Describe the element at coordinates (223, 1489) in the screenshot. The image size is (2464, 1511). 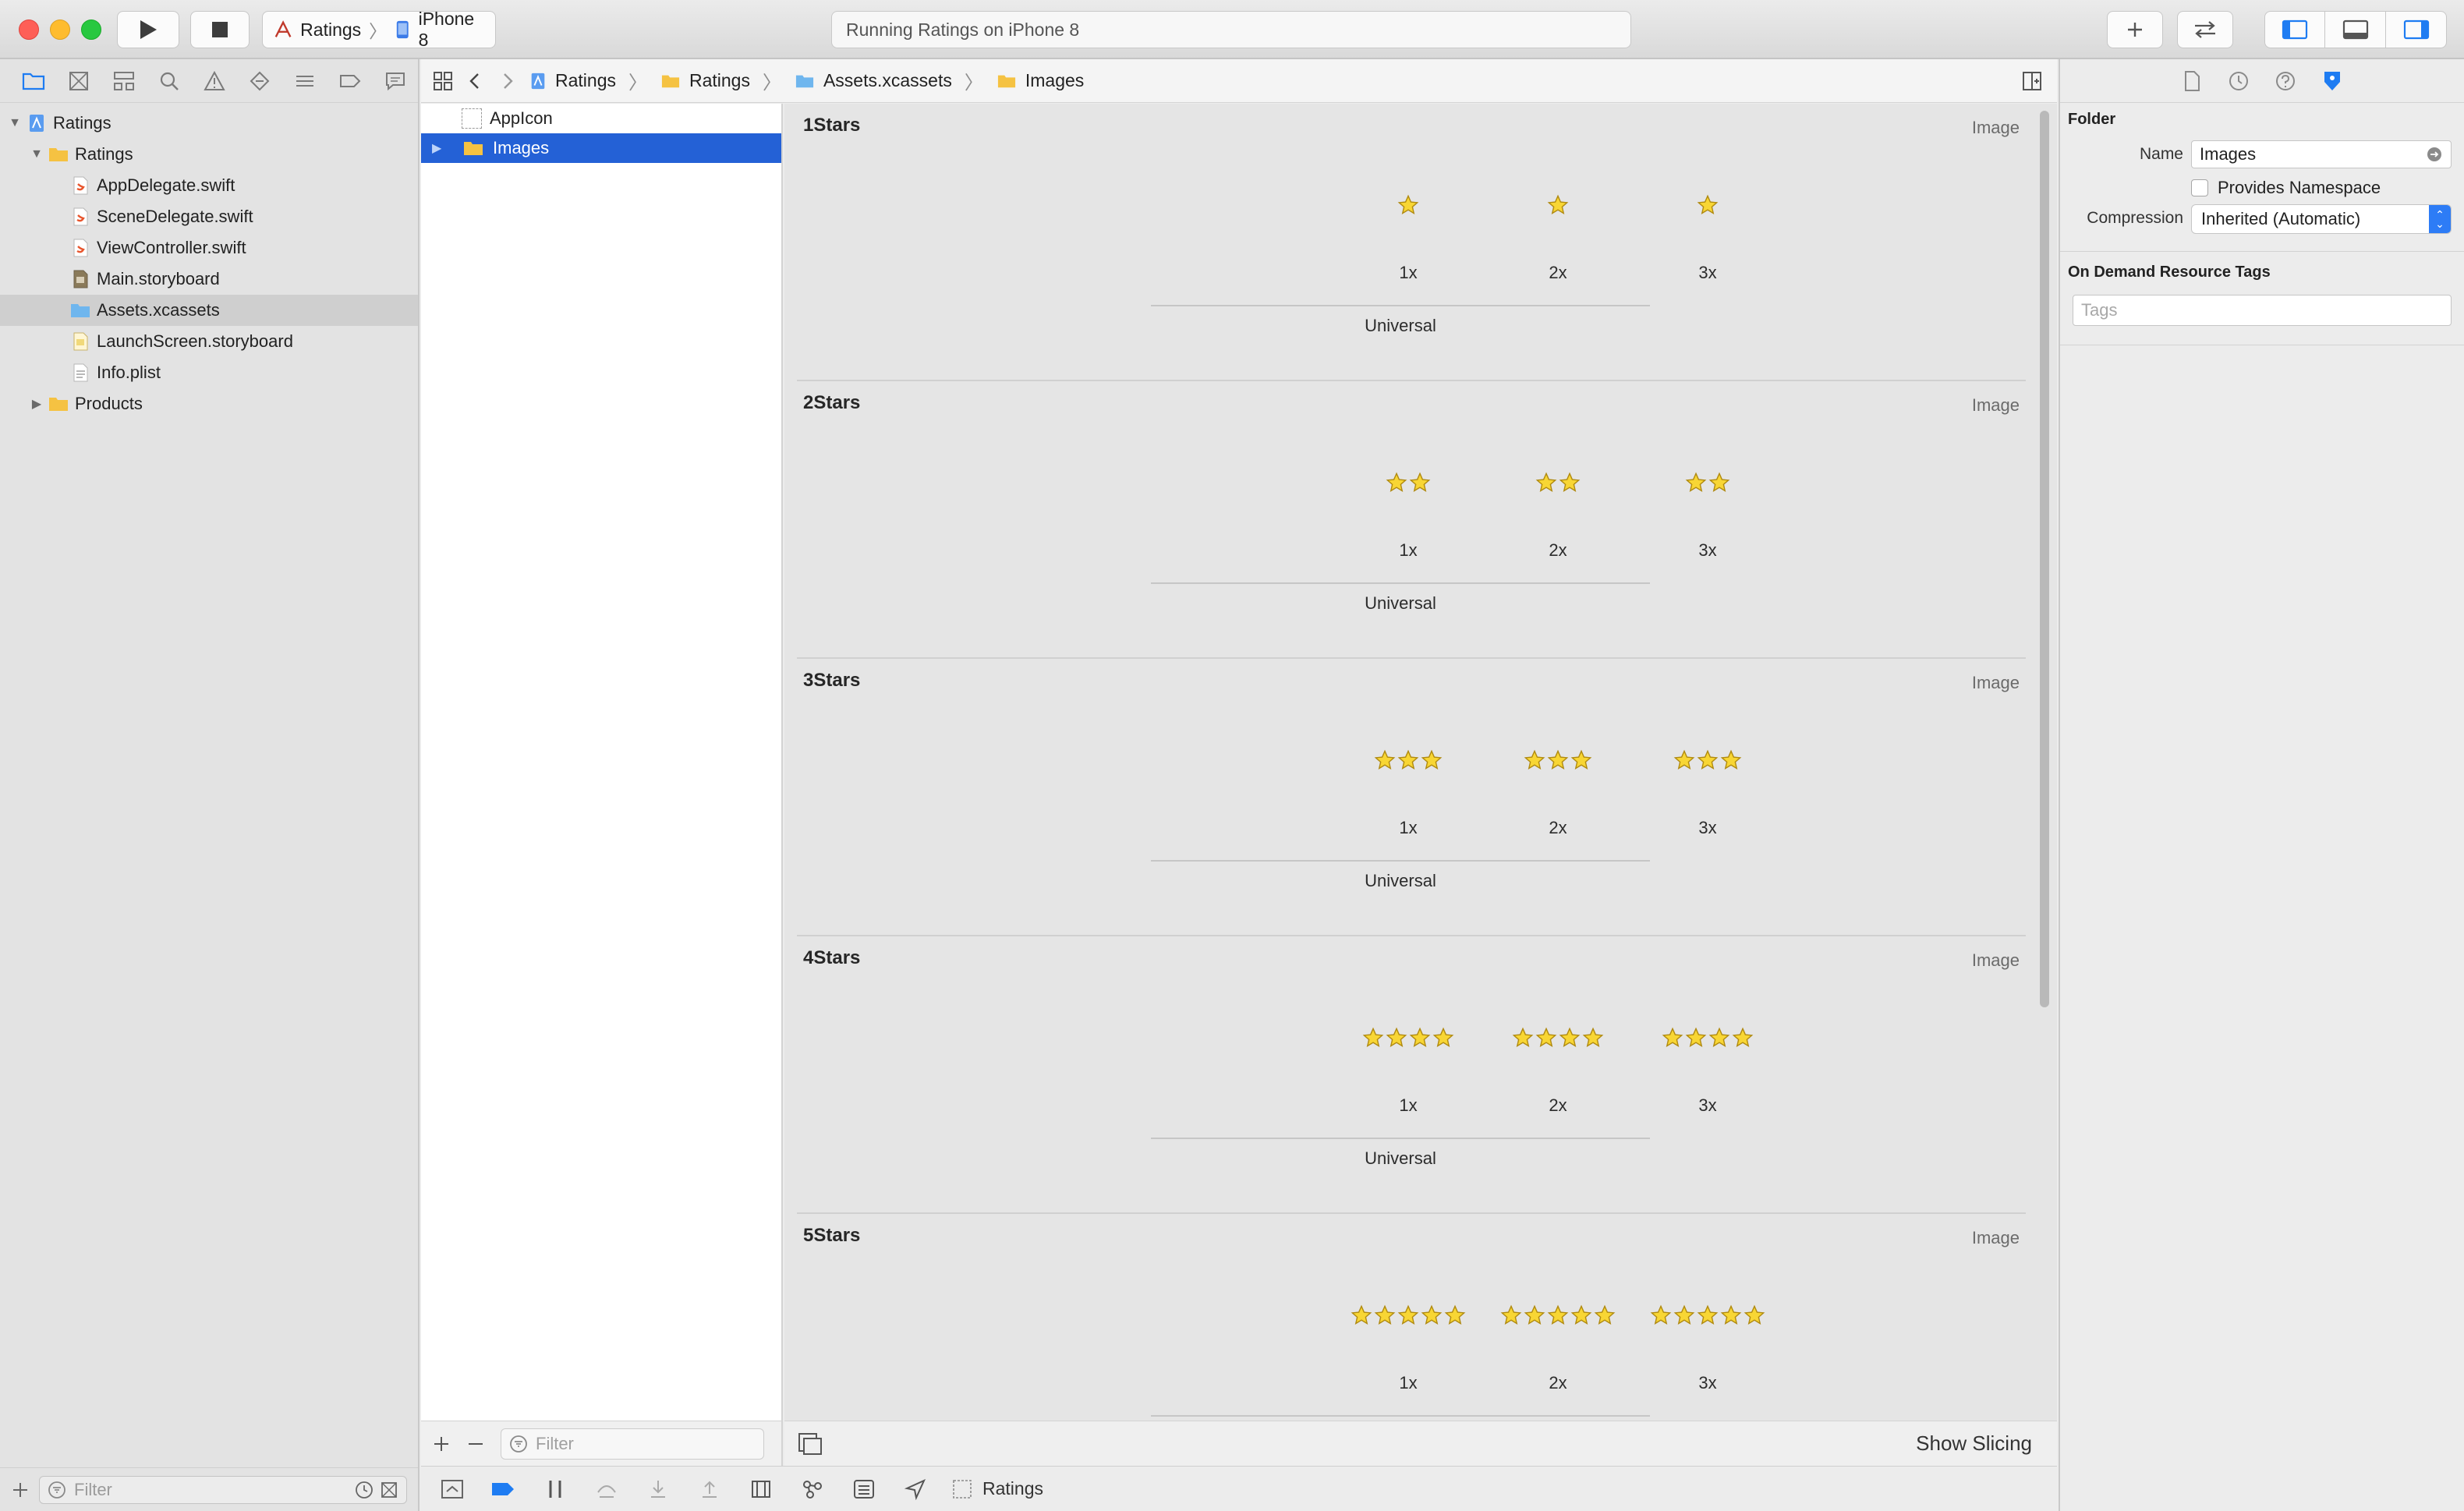
I see `navigator-filter-input: Filter` at that location.